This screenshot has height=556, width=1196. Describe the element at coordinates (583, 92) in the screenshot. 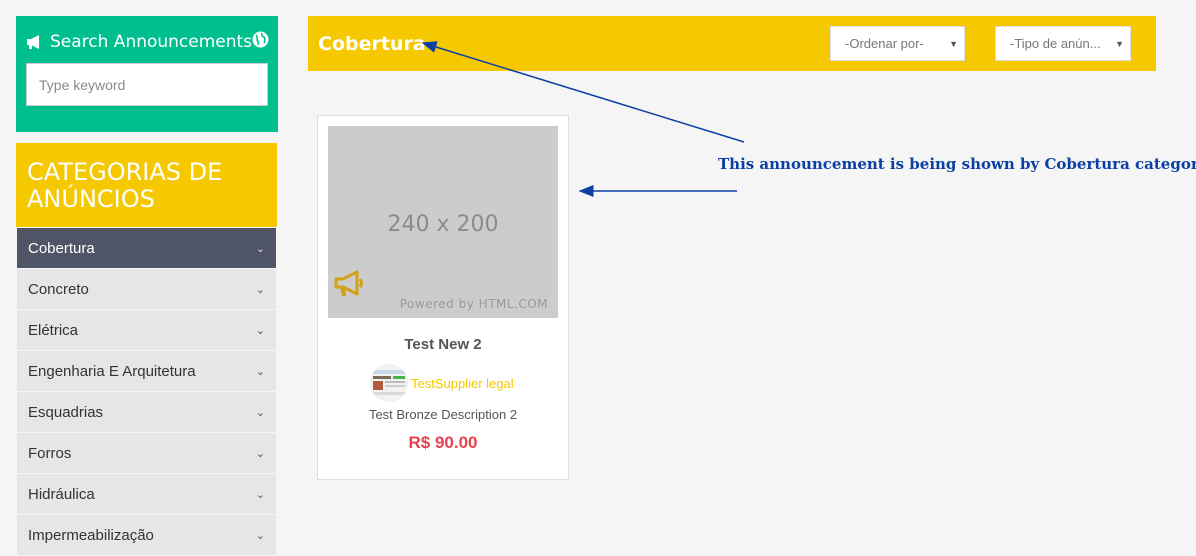

I see `arrow-to-title` at that location.